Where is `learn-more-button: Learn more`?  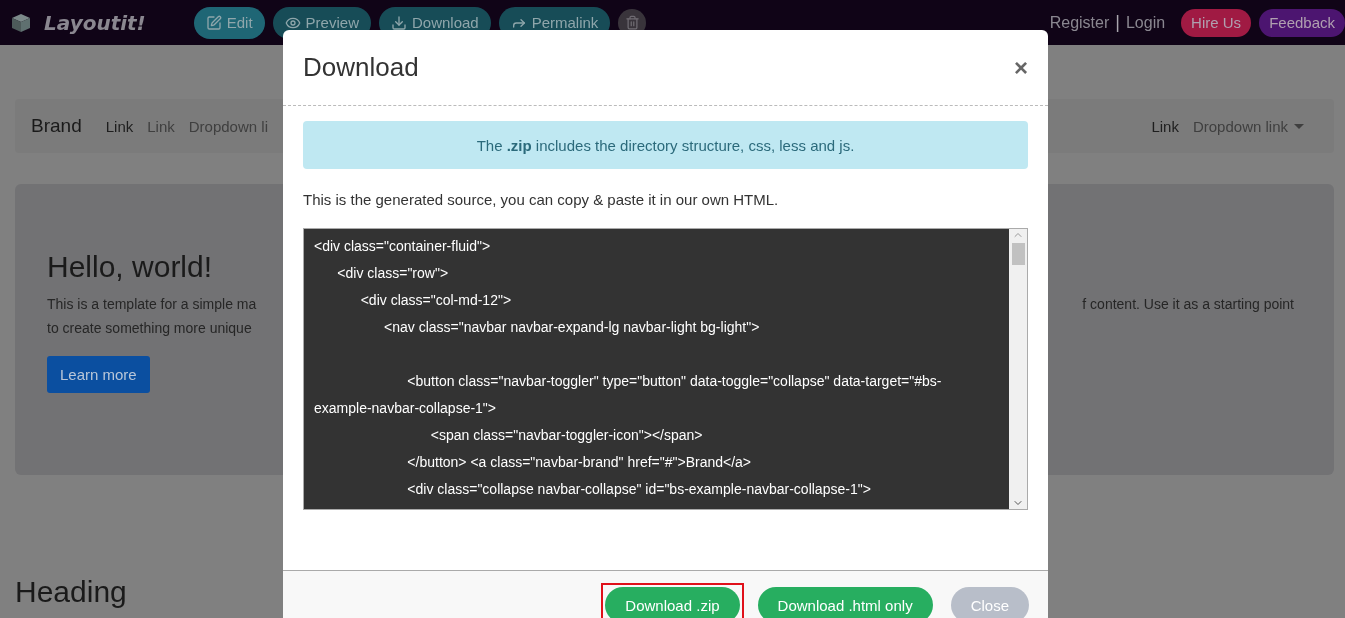 learn-more-button: Learn more is located at coordinates (98, 374).